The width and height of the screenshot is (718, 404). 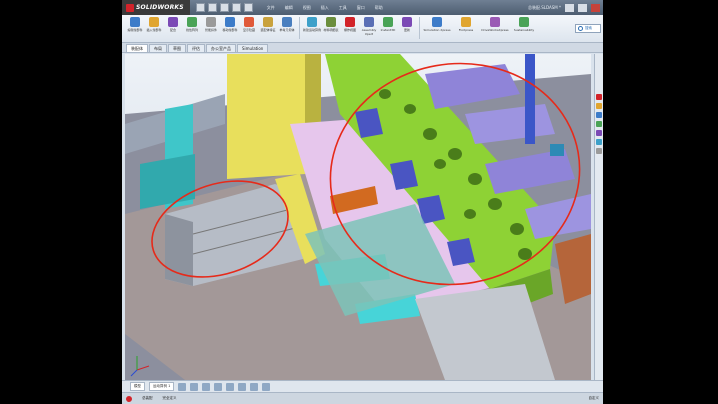 I want to click on maximize-button, so click(x=582, y=7).